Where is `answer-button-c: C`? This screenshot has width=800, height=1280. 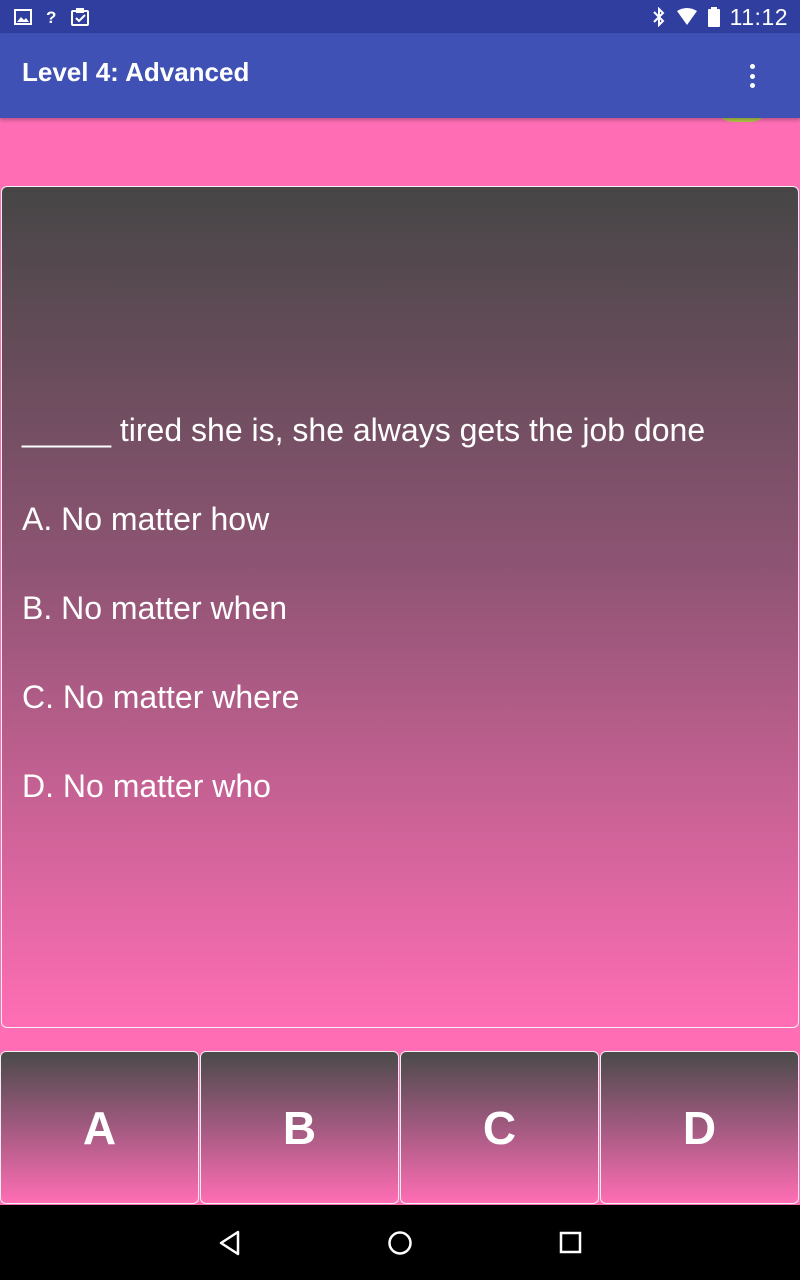 answer-button-c: C is located at coordinates (499, 1127).